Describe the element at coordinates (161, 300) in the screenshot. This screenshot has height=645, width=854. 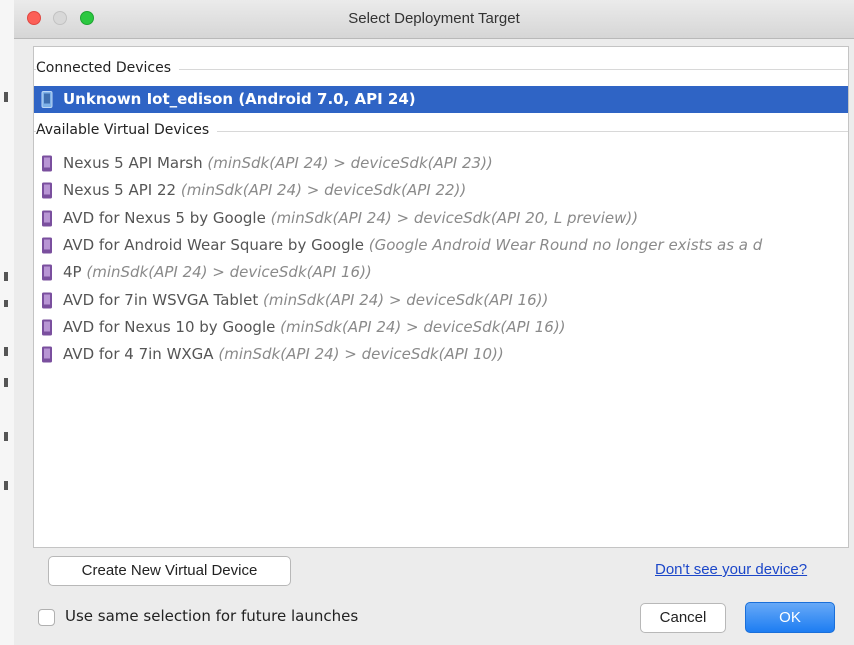
I see `device-name: AVD for 7in WSVGA Tablet` at that location.